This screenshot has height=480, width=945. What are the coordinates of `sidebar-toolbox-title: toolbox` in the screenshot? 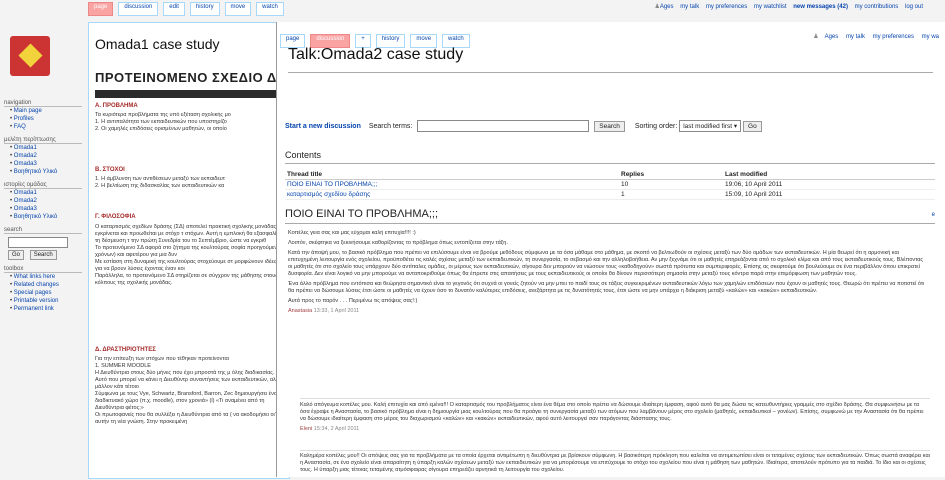 It's located at (43, 269).